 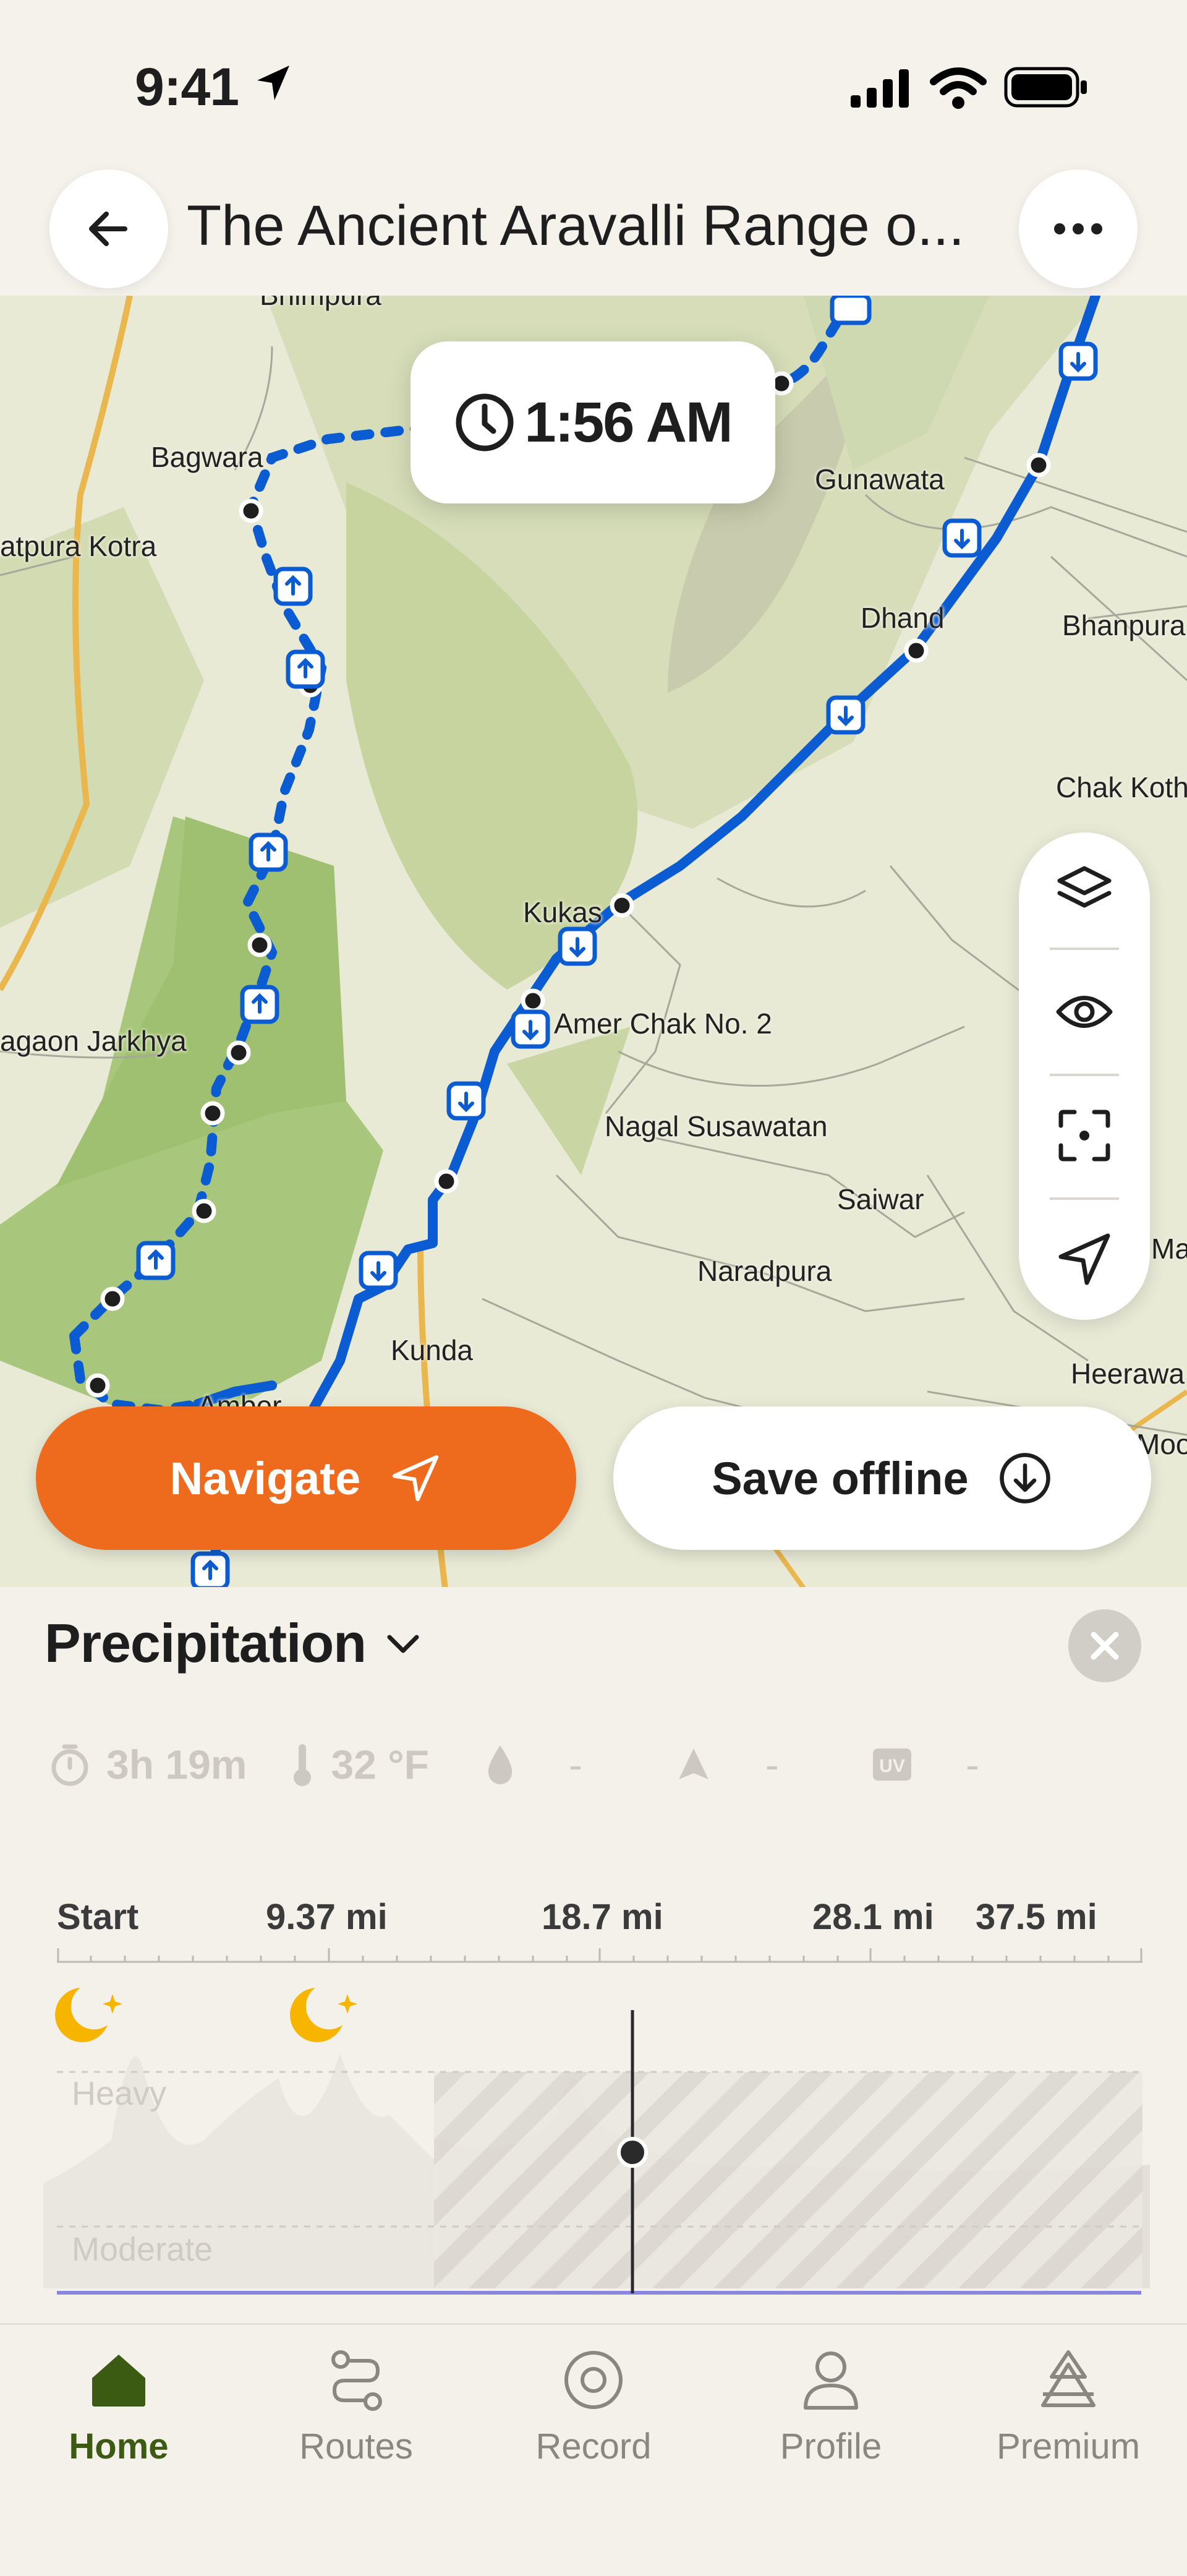 I want to click on tab-profile: Profile, so click(x=831, y=2406).